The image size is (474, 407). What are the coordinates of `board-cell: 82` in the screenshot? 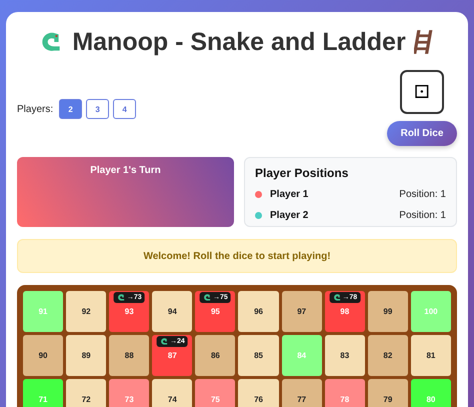 It's located at (388, 355).